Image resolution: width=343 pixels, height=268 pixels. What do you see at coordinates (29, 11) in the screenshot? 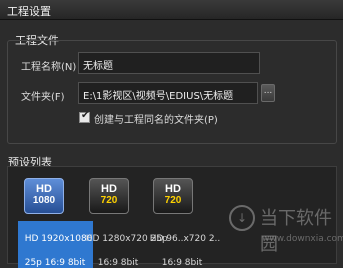
I see `window-title: 工程设置` at bounding box center [29, 11].